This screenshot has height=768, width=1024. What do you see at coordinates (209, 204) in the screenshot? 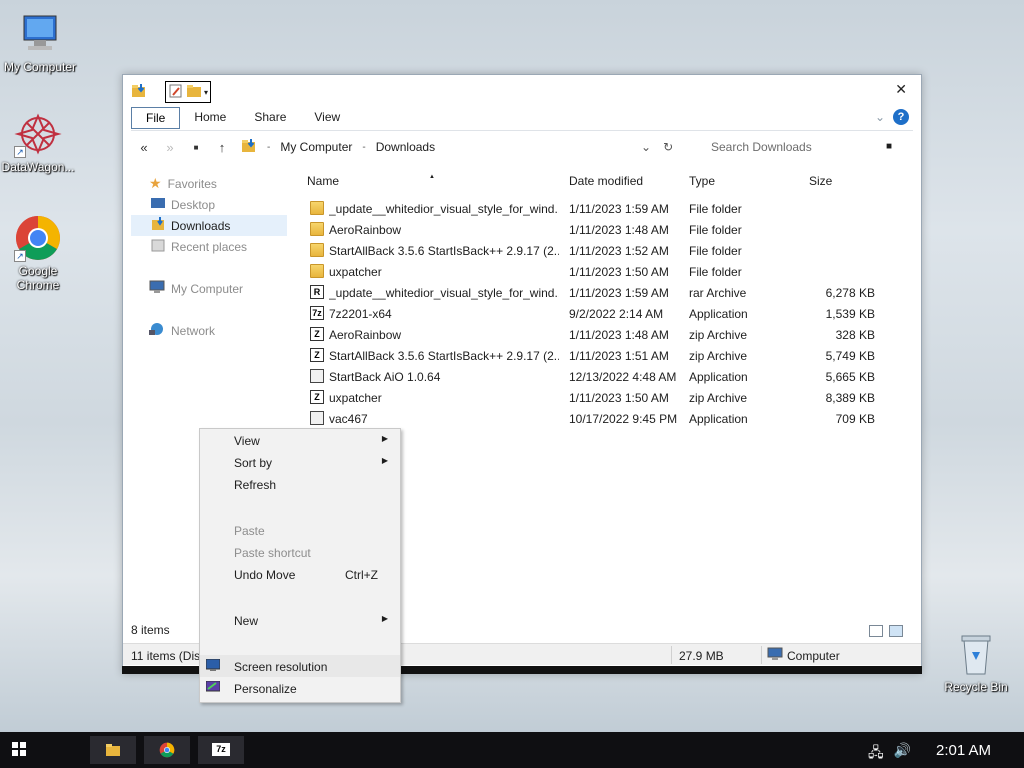
I see `nav-desktop: Desktop` at bounding box center [209, 204].